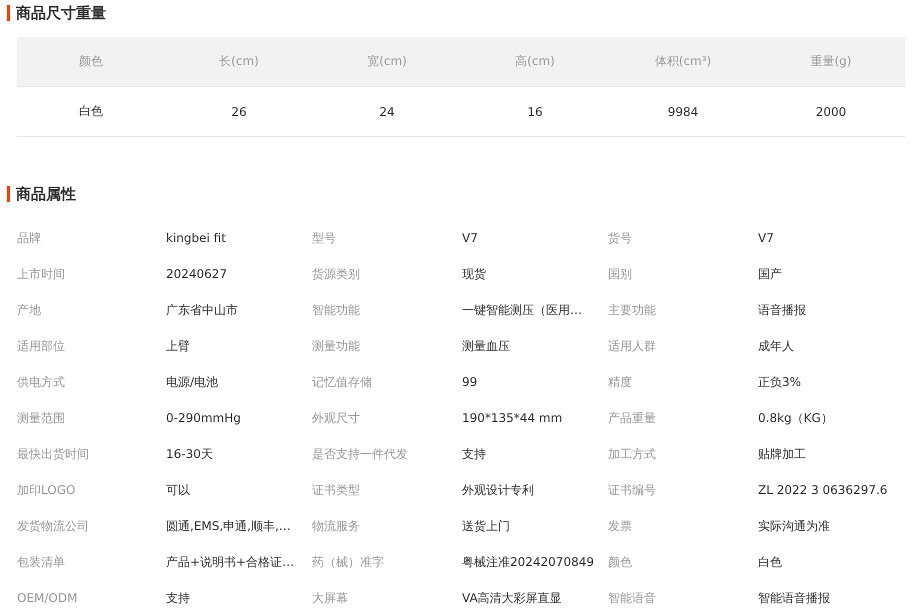 The height and width of the screenshot is (609, 917). What do you see at coordinates (528, 562) in the screenshot?
I see `attribute-value: 粤械注准20242070849` at bounding box center [528, 562].